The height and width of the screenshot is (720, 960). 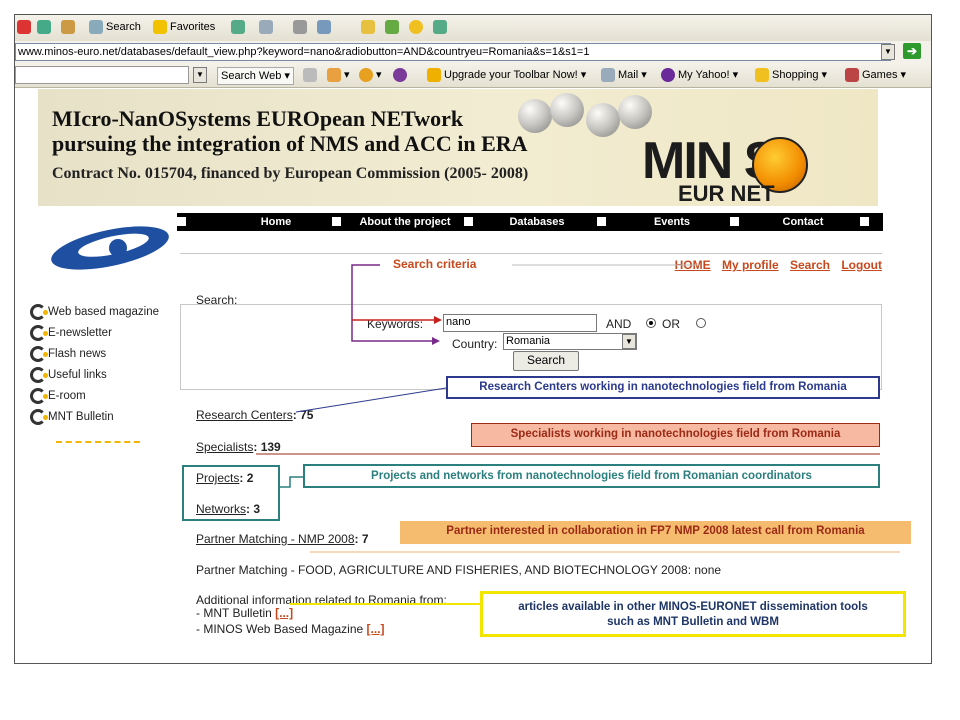 I want to click on my-profile-link: My profile, so click(x=750, y=265).